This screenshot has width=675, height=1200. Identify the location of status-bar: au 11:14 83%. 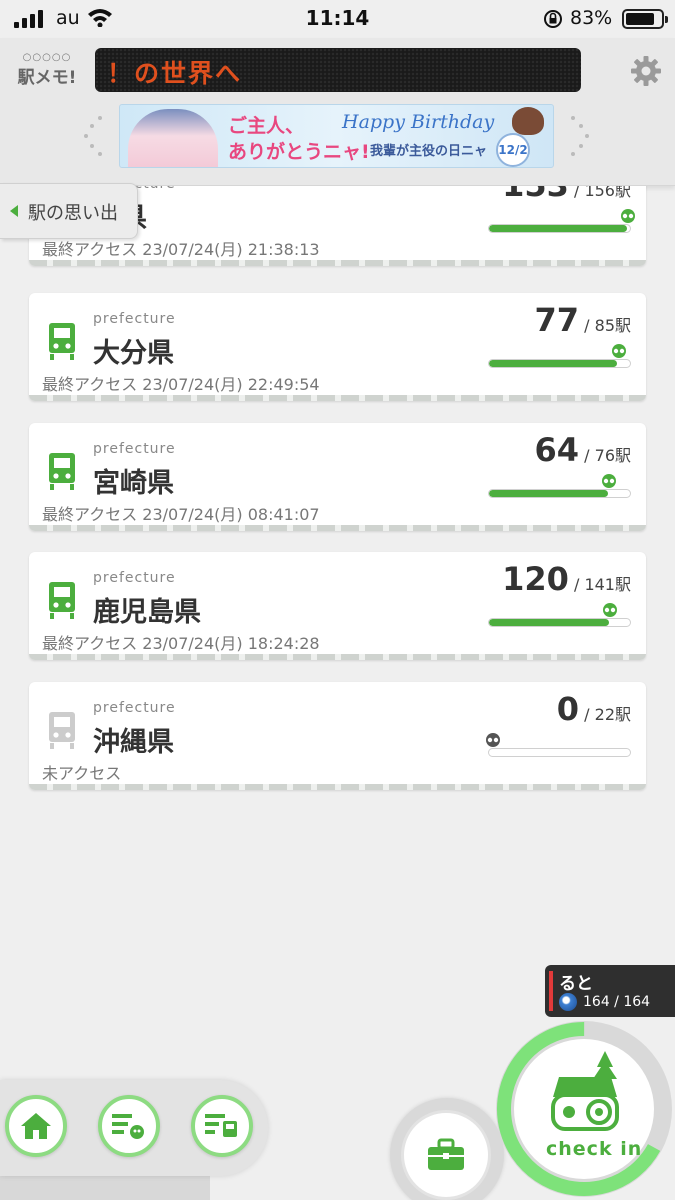
(337, 19).